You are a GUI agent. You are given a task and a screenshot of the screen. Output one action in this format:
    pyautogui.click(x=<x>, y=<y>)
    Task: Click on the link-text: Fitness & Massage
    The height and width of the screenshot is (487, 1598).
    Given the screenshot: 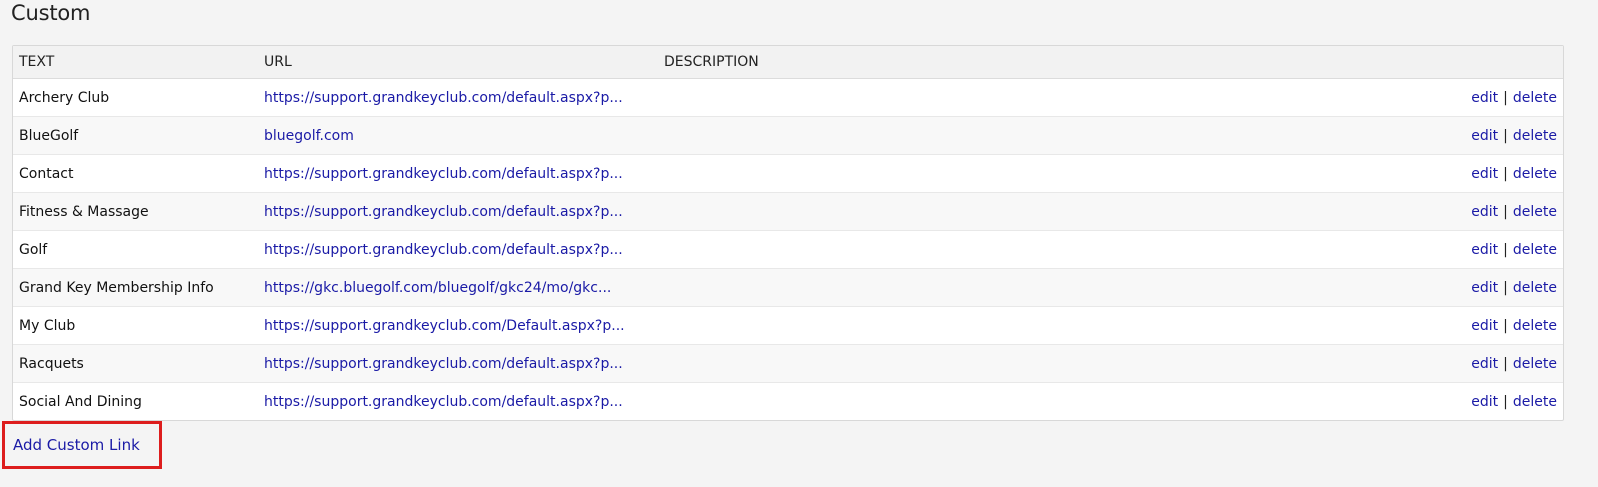 What is the action you would take?
    pyautogui.click(x=135, y=211)
    